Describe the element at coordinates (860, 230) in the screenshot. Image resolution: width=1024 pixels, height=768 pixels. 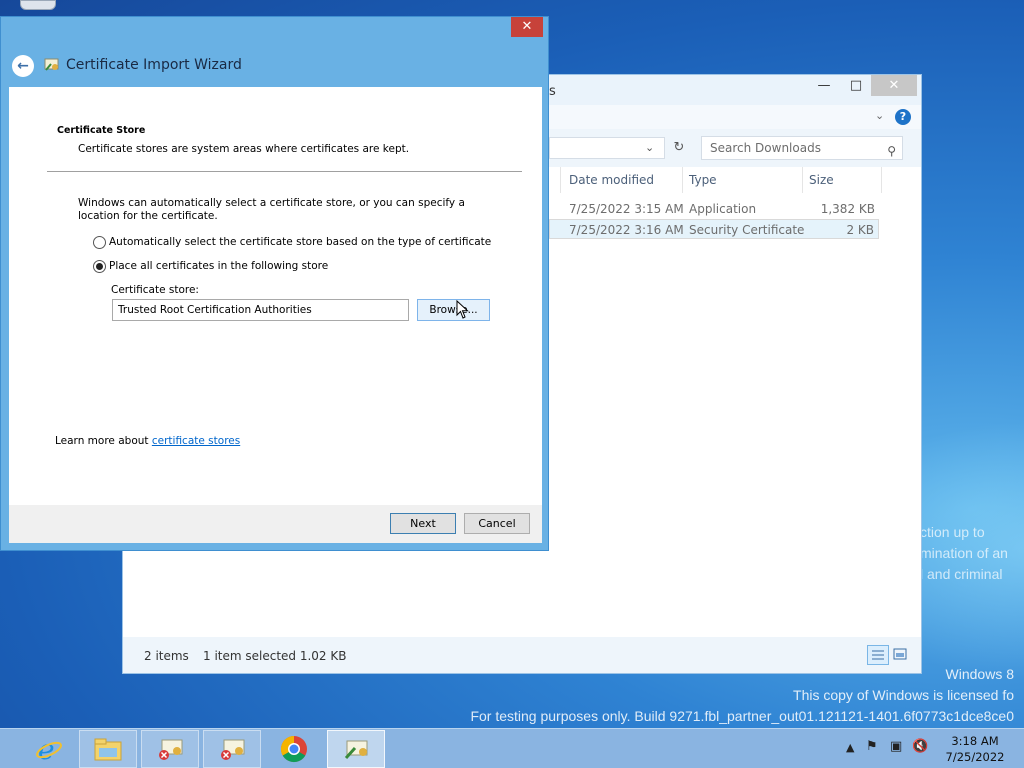
I see `row-size: 2 KB` at that location.